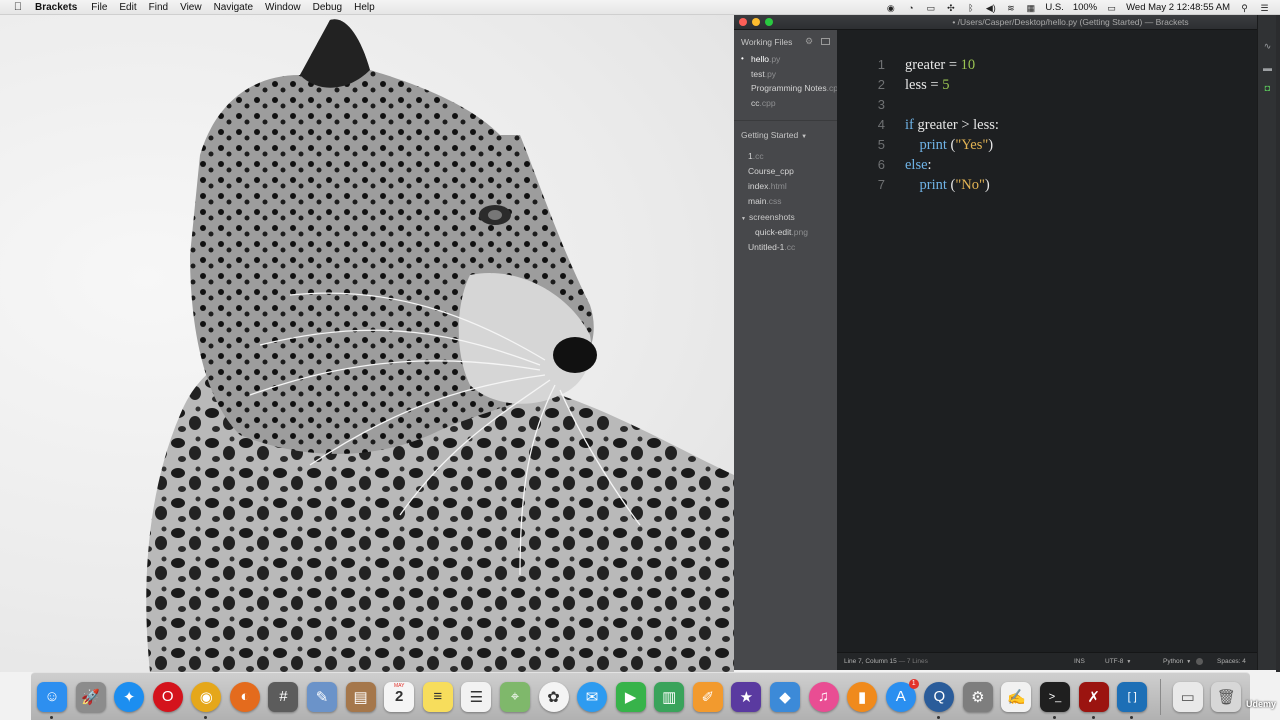 This screenshot has width=1280, height=720. What do you see at coordinates (930, 8) in the screenshot?
I see `airplay-icon: ▭` at bounding box center [930, 8].